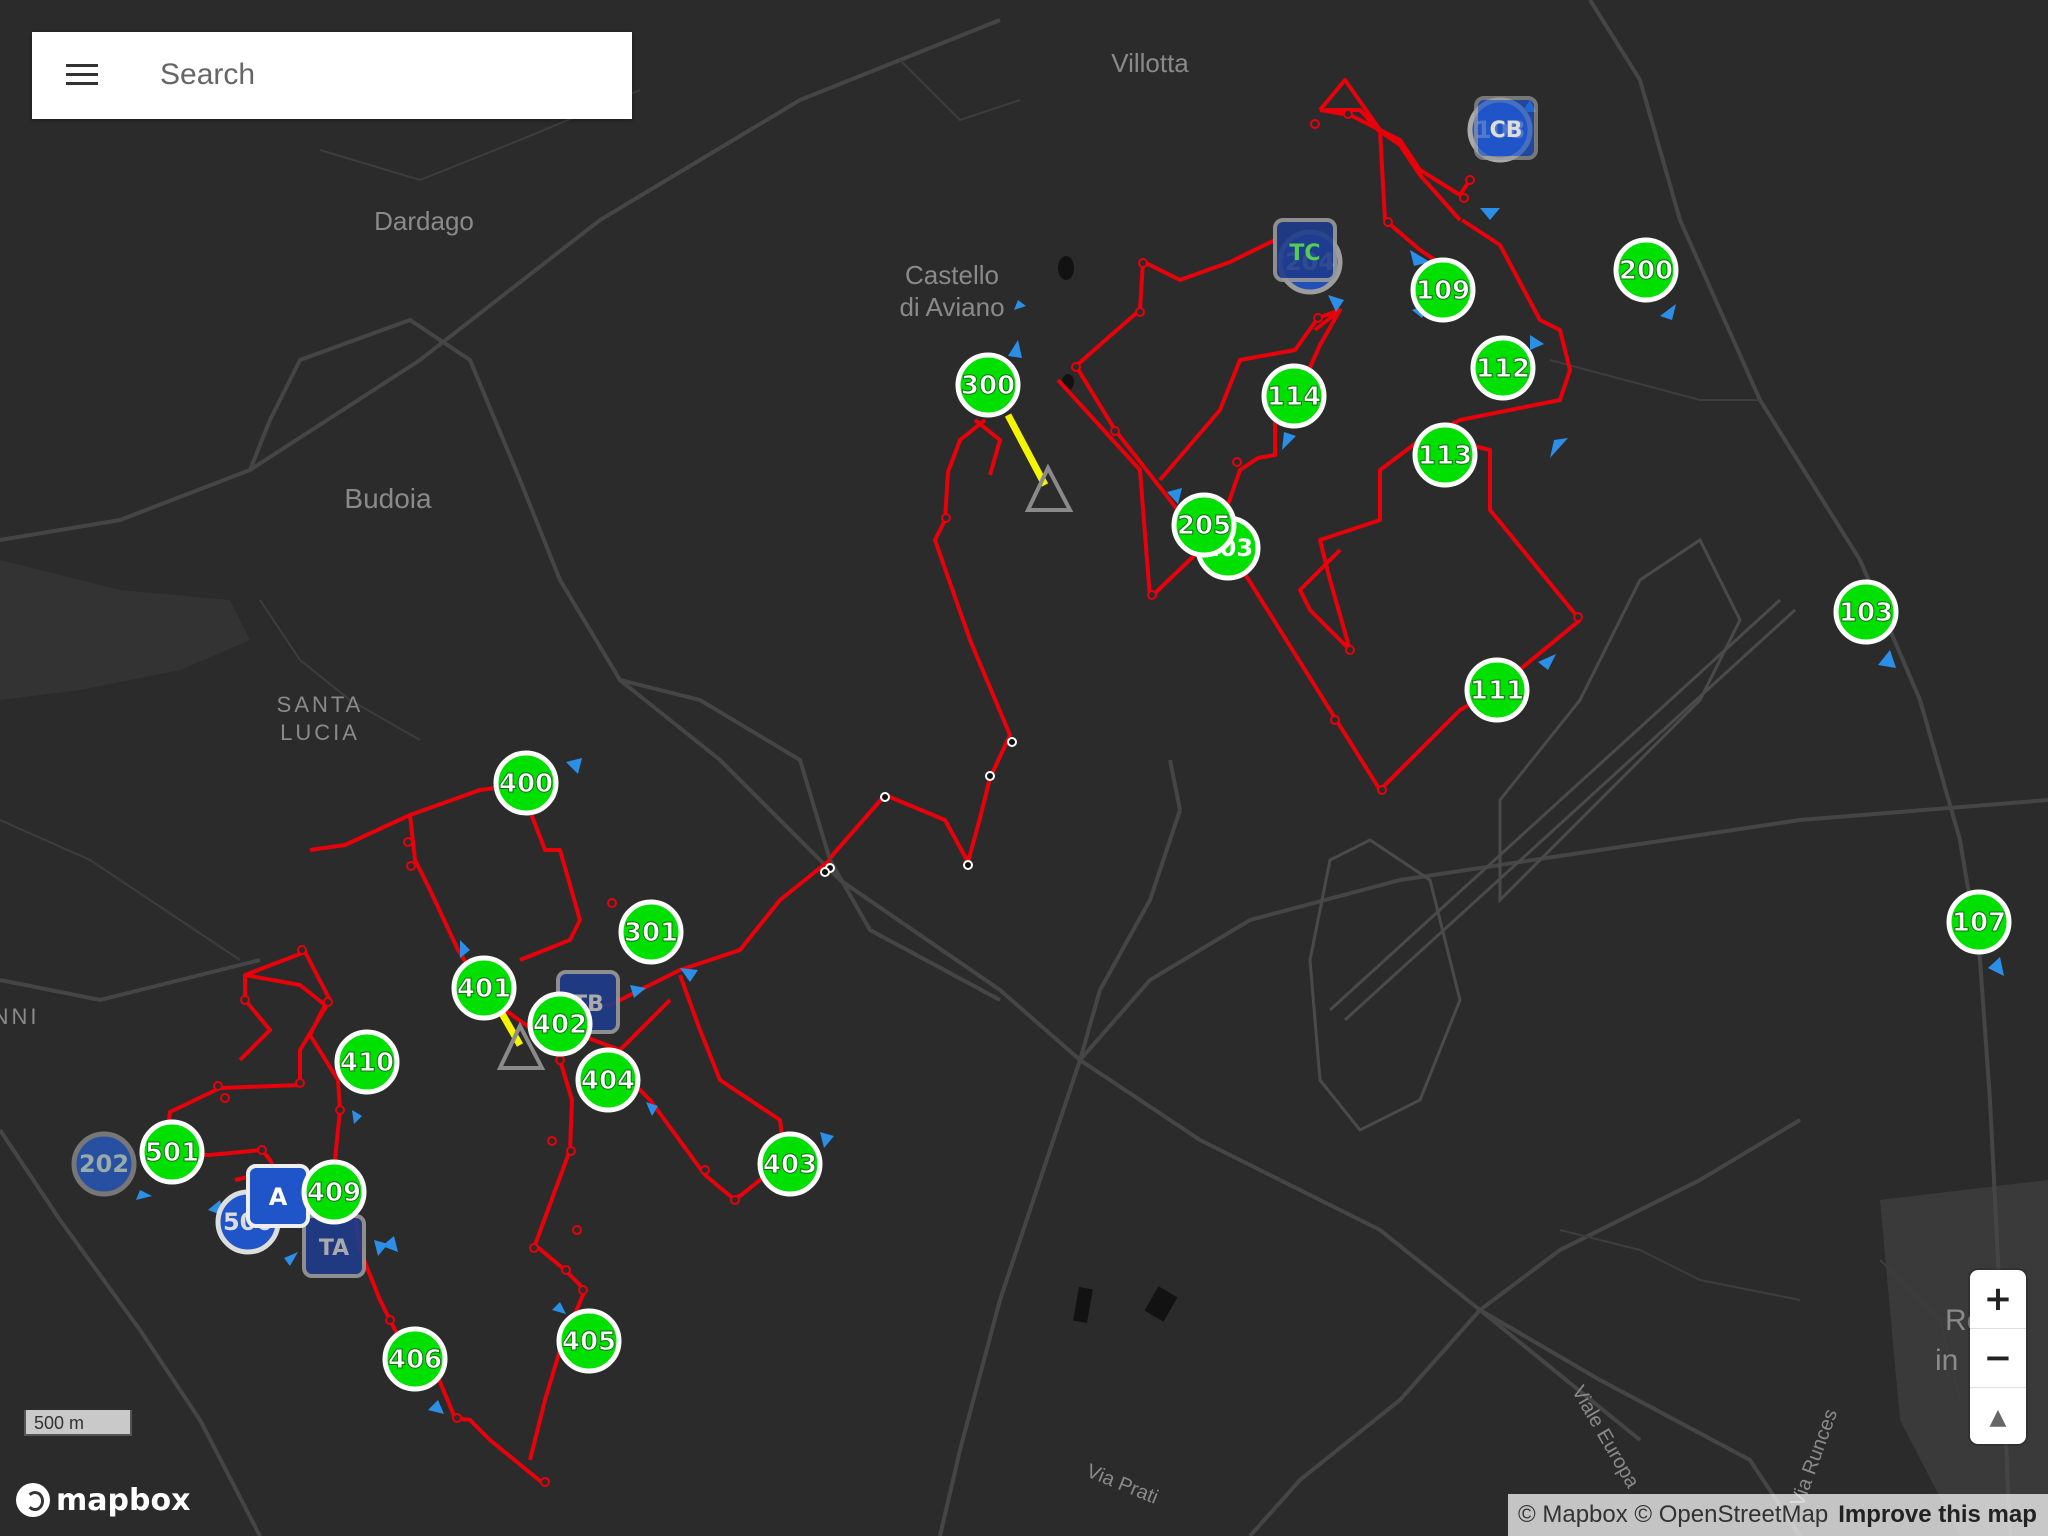 The width and height of the screenshot is (2048, 1536). I want to click on waypoint-403: 403, so click(790, 1164).